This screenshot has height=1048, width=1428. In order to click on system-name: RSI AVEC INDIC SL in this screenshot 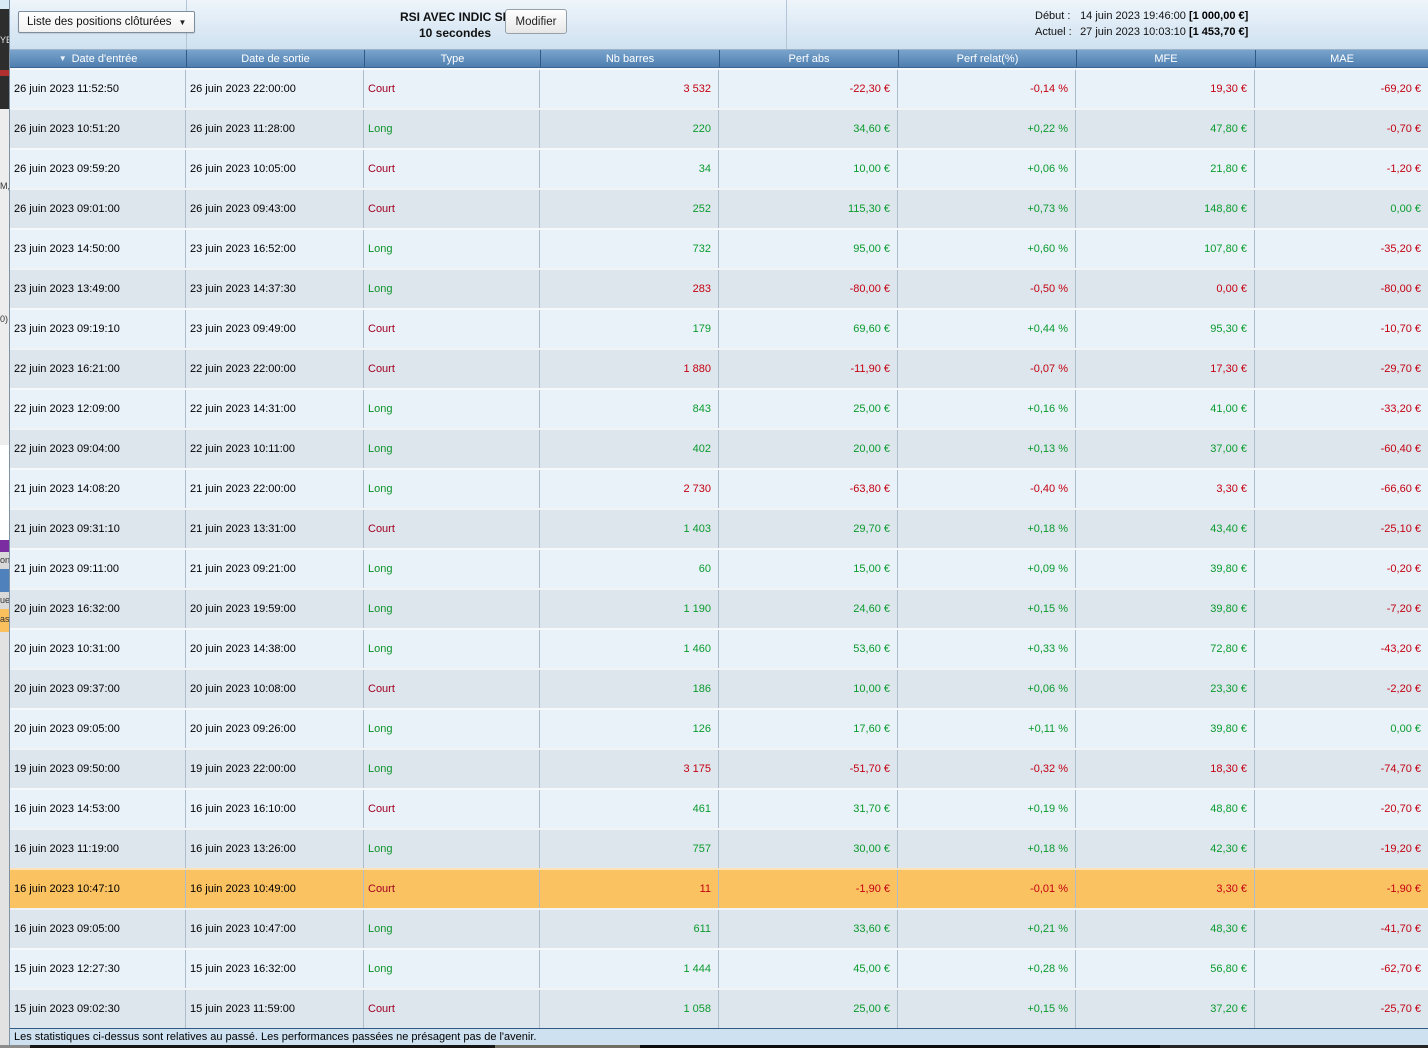, I will do `click(455, 17)`.